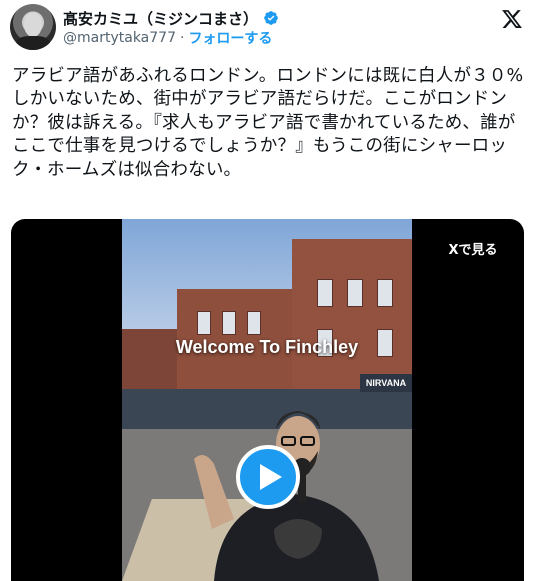  I want to click on author-name-row: 髙安カミユ（ミジンコまさ）, so click(171, 18).